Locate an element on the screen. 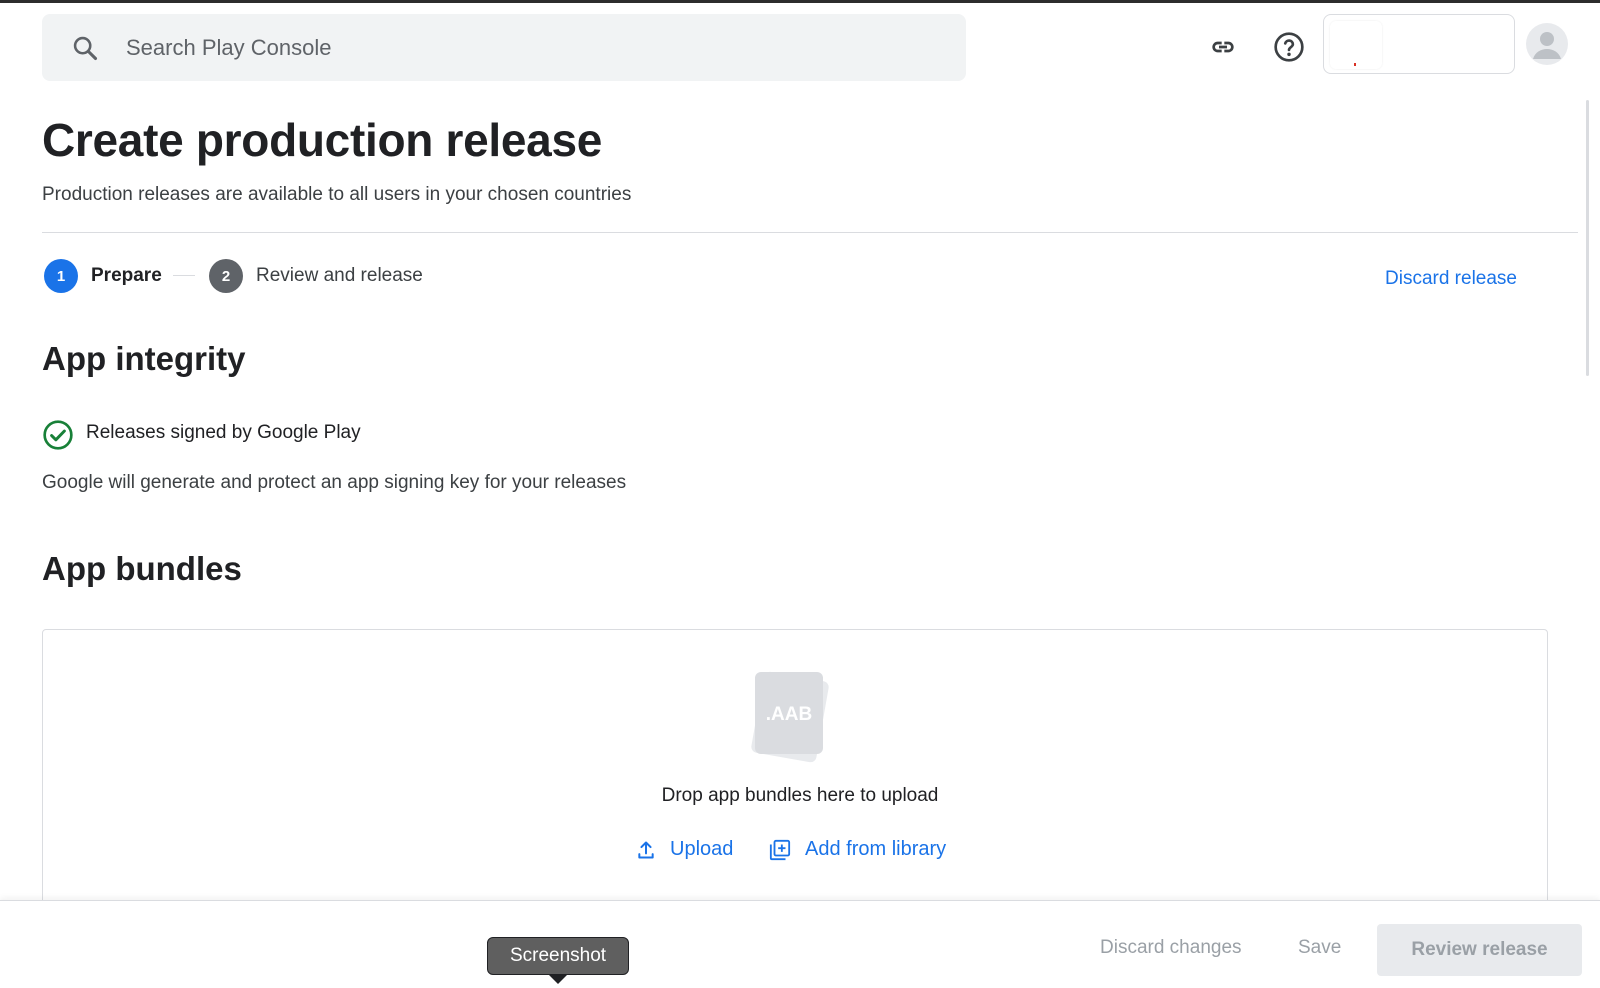 Image resolution: width=1600 pixels, height=988 pixels. upload-icon is located at coordinates (646, 849).